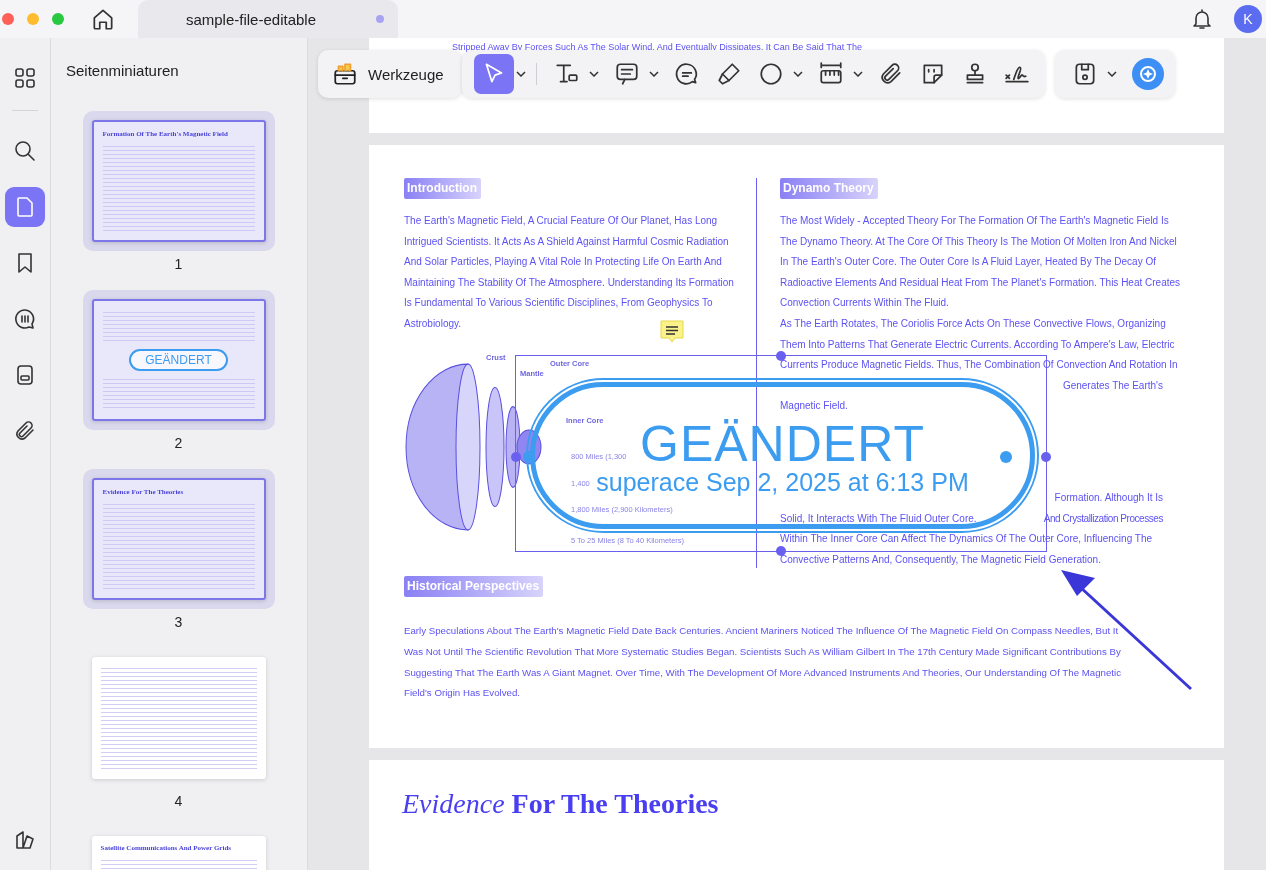 The height and width of the screenshot is (870, 1266). Describe the element at coordinates (763, 672) in the screenshot. I see `text-line: Suggesting That The Earth Was A Giant Magnet. Over Time, With The Development Of More Advanced Instruments And Theories, Our Understanding Of The Magnetic` at that location.